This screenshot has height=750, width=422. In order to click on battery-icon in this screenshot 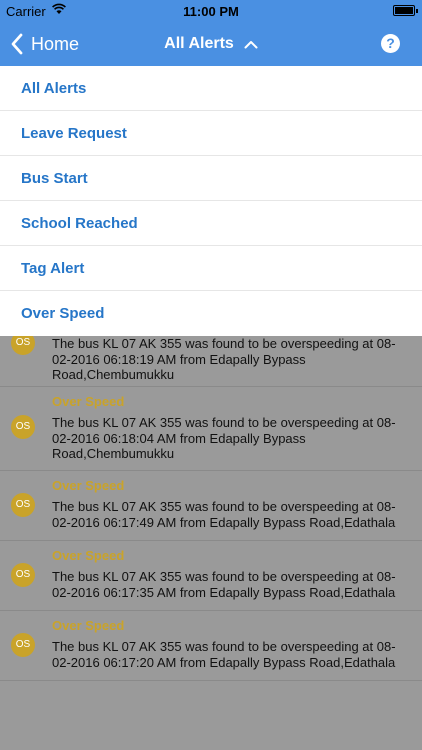, I will do `click(405, 10)`.